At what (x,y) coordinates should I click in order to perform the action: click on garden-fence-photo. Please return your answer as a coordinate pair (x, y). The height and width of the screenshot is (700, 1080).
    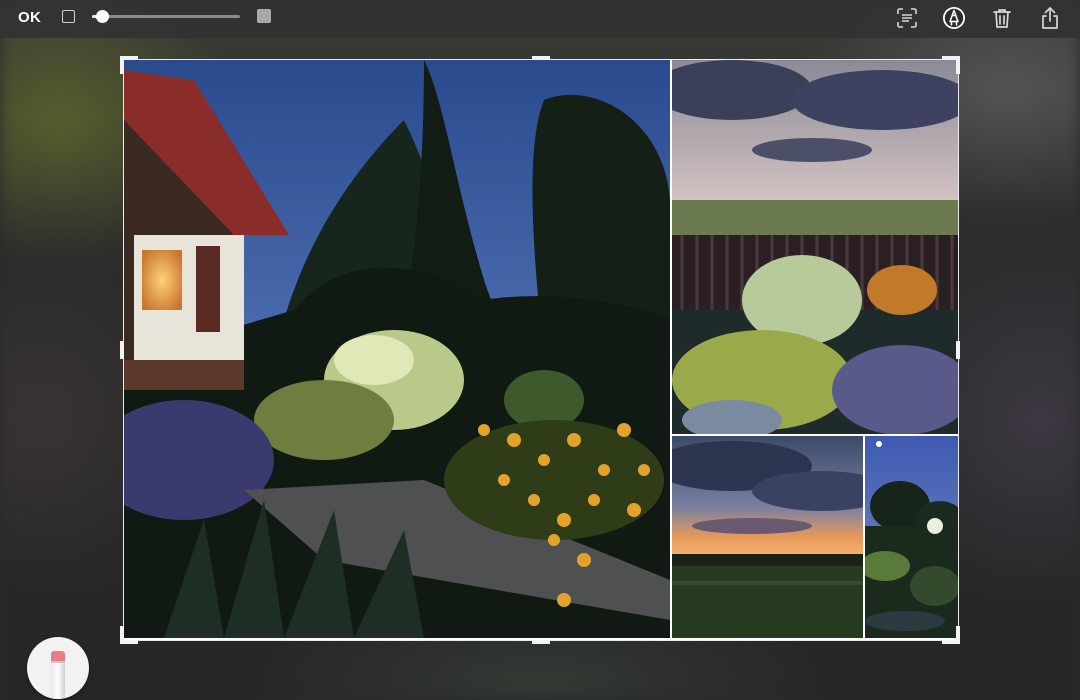
    Looking at the image, I should click on (815, 247).